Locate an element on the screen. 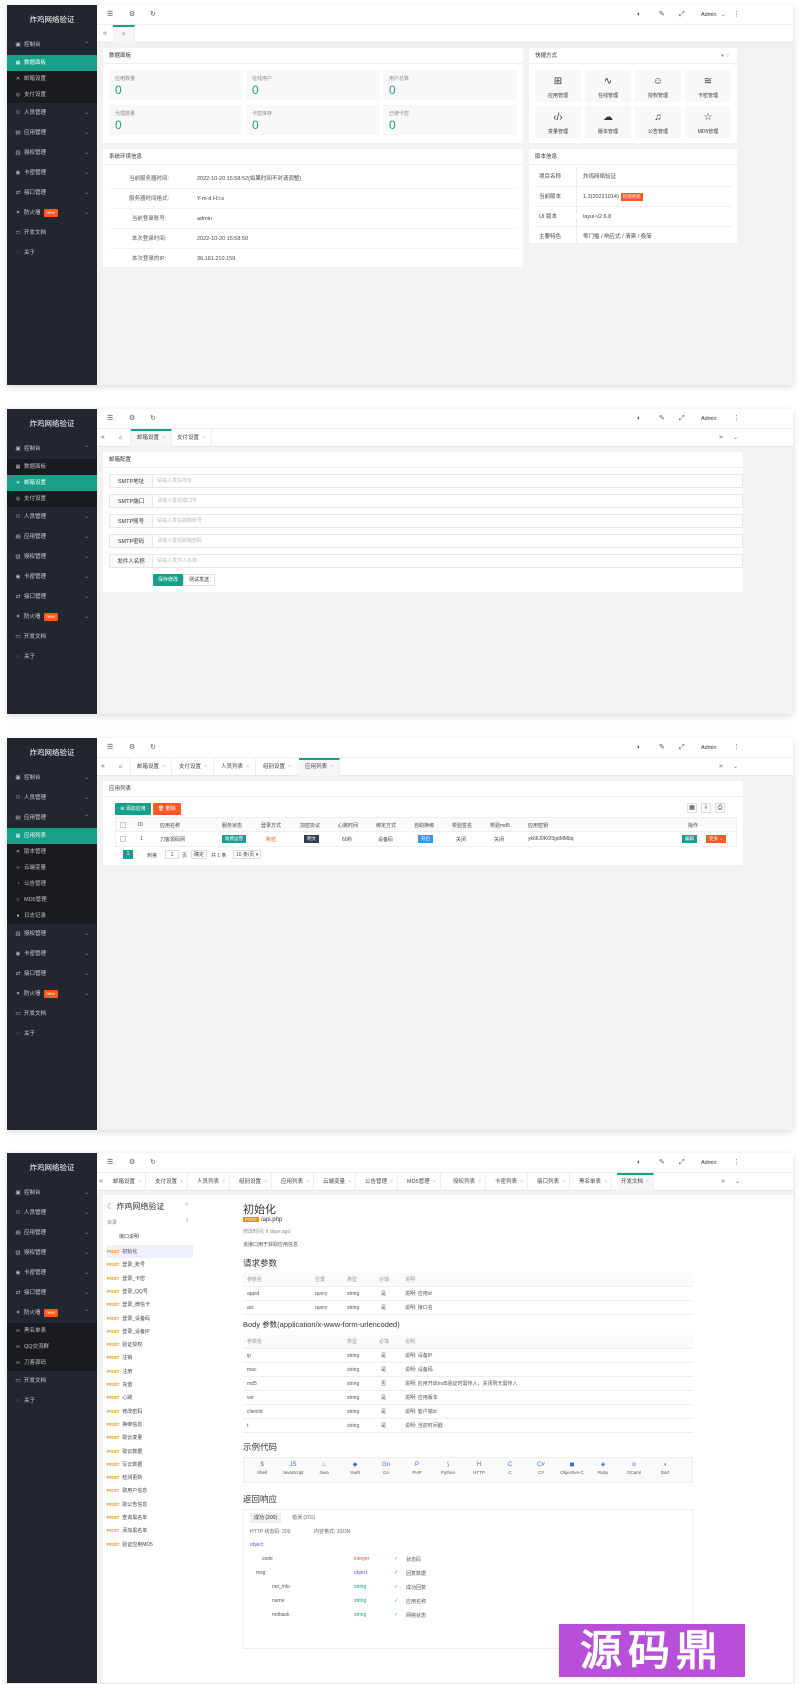  quick-vars: ‹/› 变量管理 is located at coordinates (558, 122).